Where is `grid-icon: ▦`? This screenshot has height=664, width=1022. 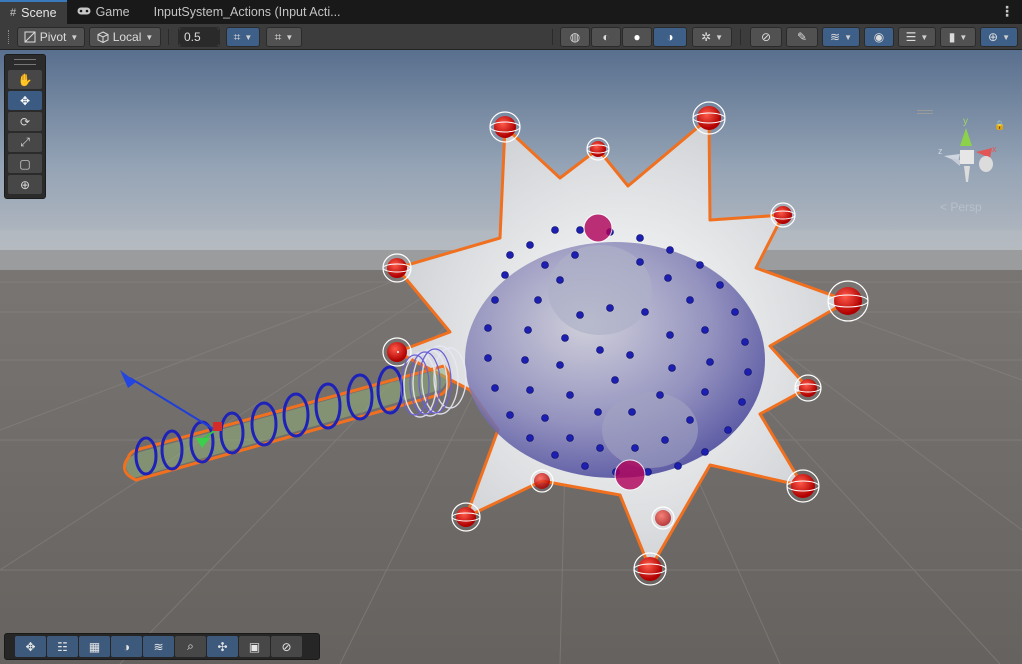 grid-icon: ▦ is located at coordinates (94, 646).